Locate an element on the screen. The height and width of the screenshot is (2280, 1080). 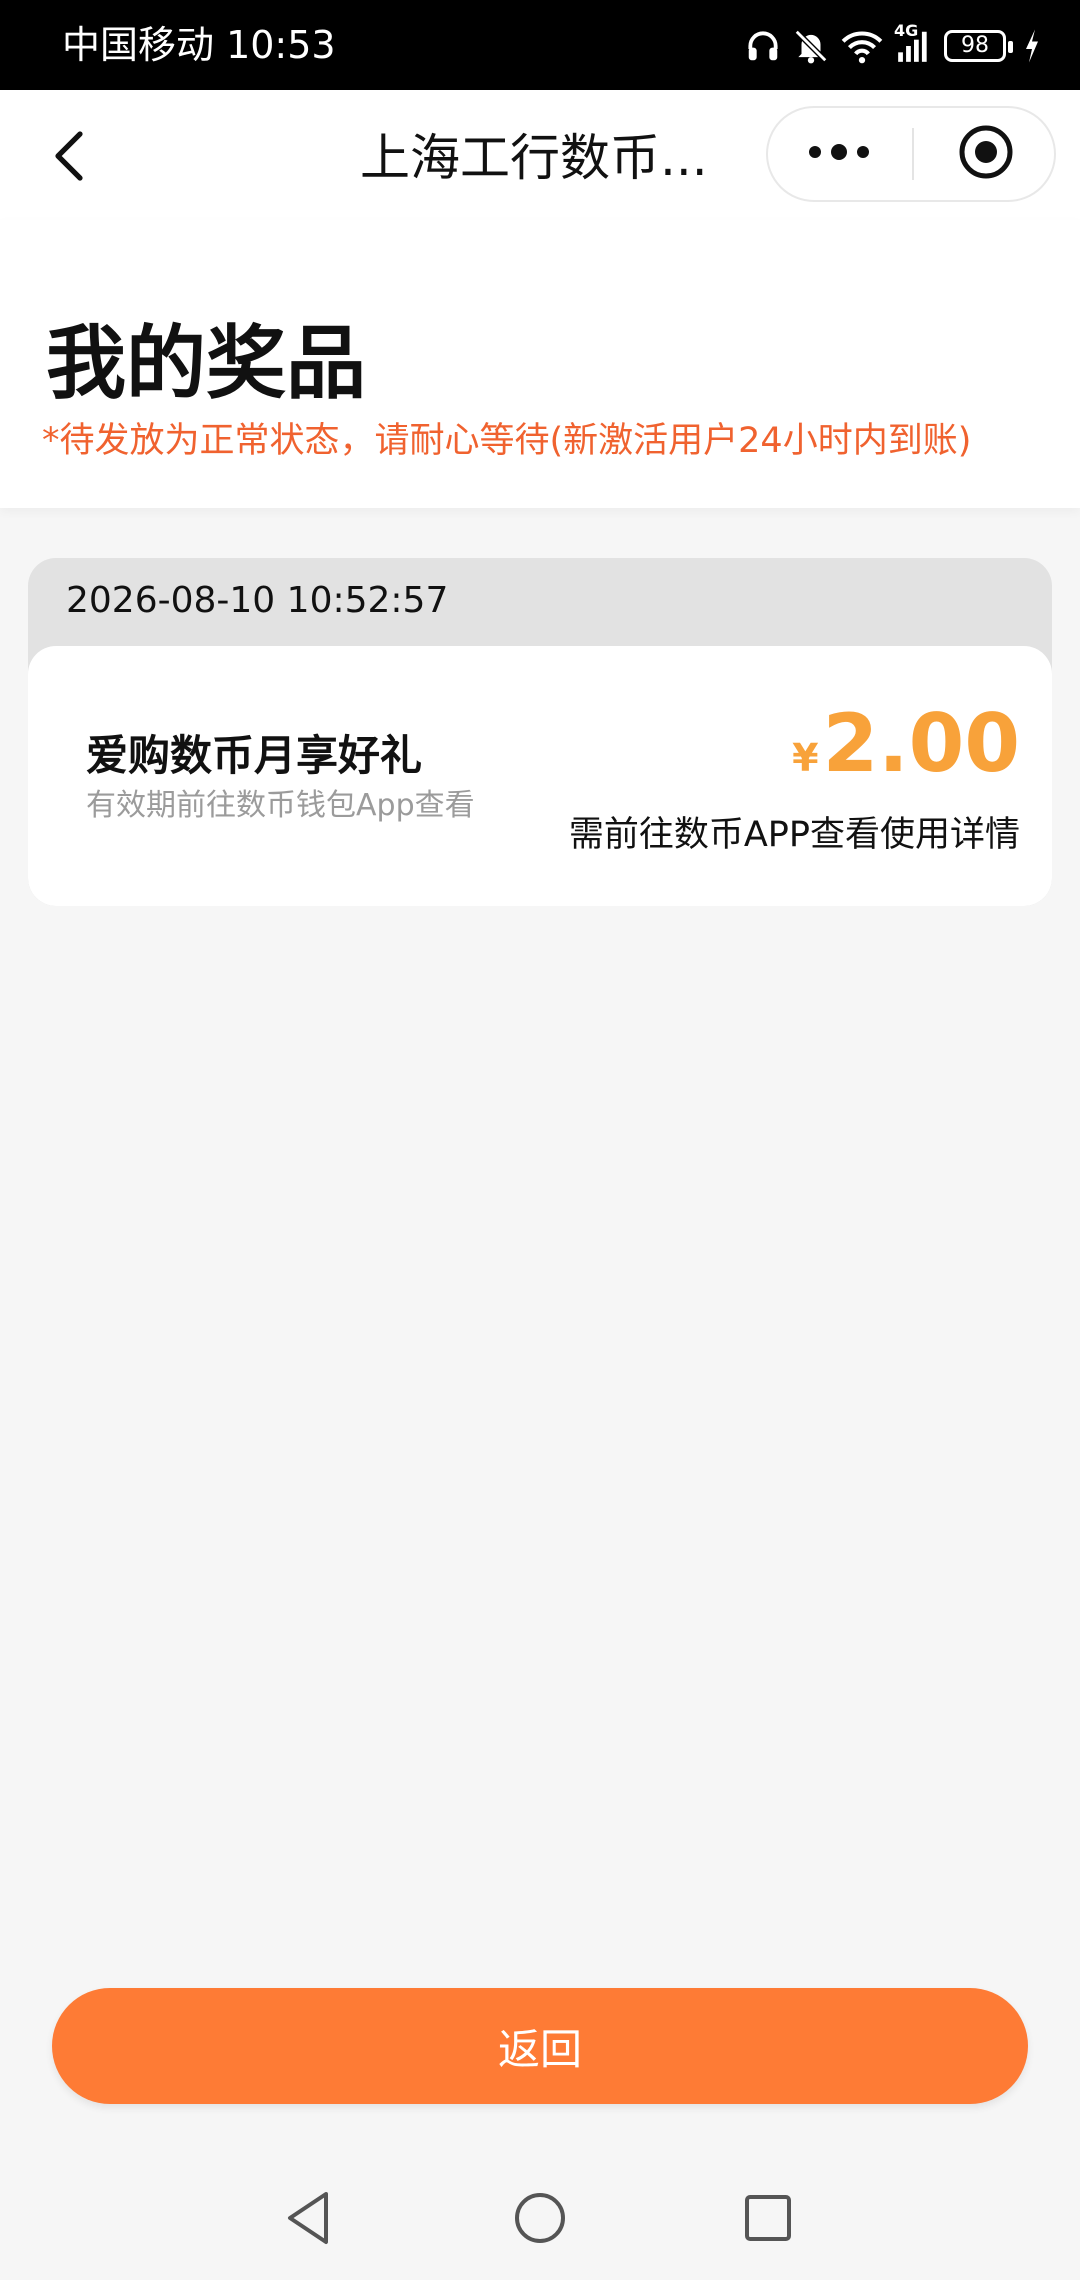
nav-home-icon is located at coordinates (540, 2220).